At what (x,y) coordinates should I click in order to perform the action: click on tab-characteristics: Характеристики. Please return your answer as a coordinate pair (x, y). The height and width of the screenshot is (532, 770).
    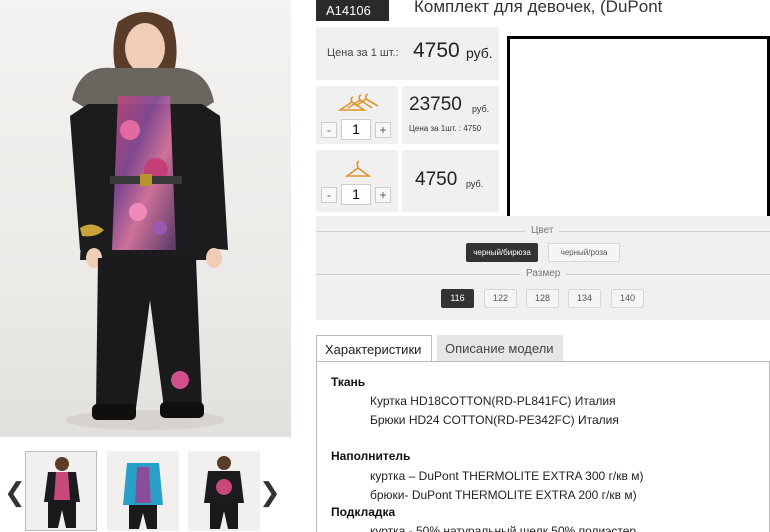
    Looking at the image, I should click on (374, 348).